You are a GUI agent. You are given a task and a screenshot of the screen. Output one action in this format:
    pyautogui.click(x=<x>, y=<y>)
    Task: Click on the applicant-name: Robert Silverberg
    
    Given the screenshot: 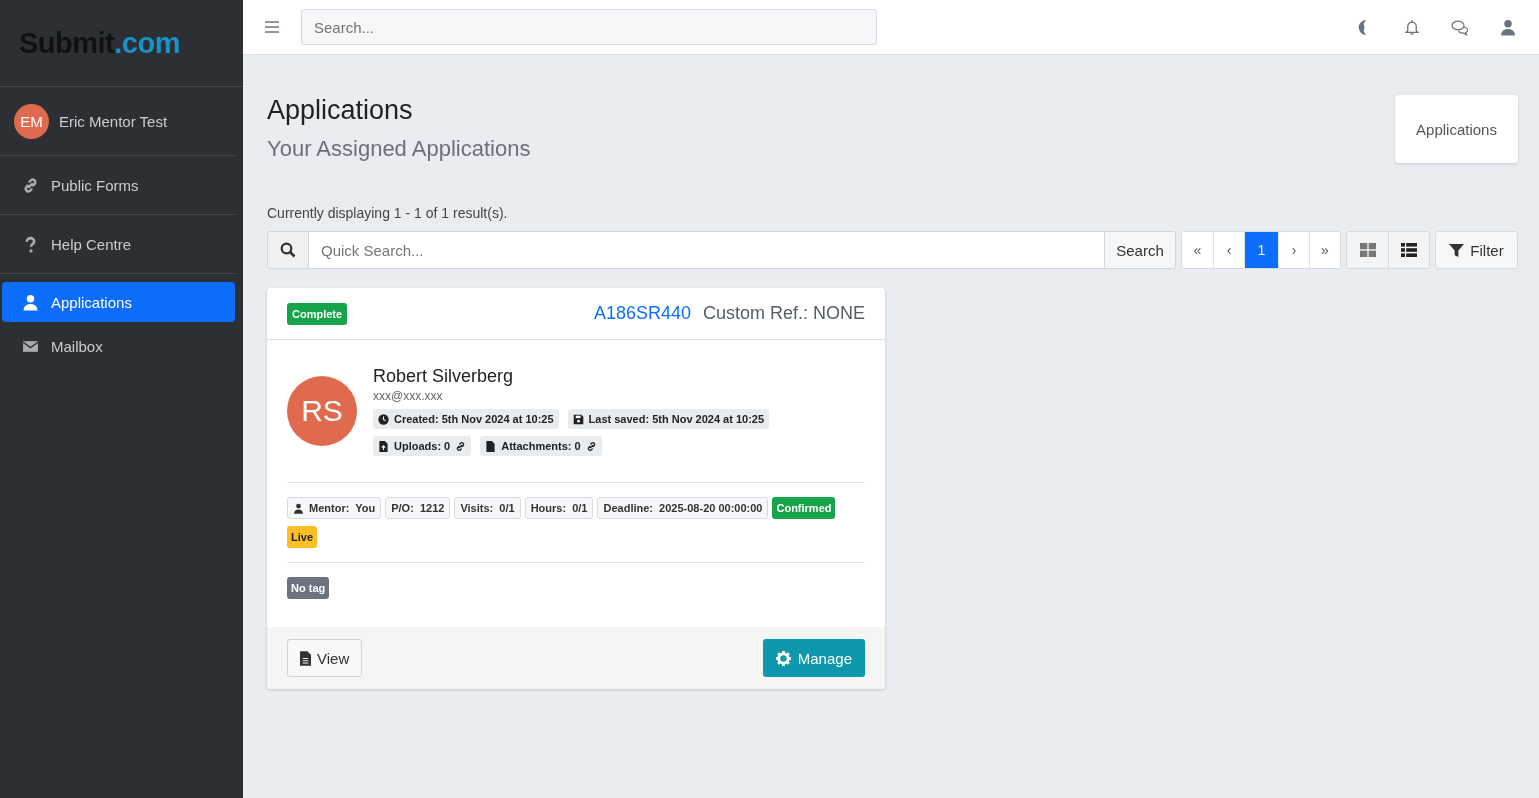 What is the action you would take?
    pyautogui.click(x=444, y=376)
    